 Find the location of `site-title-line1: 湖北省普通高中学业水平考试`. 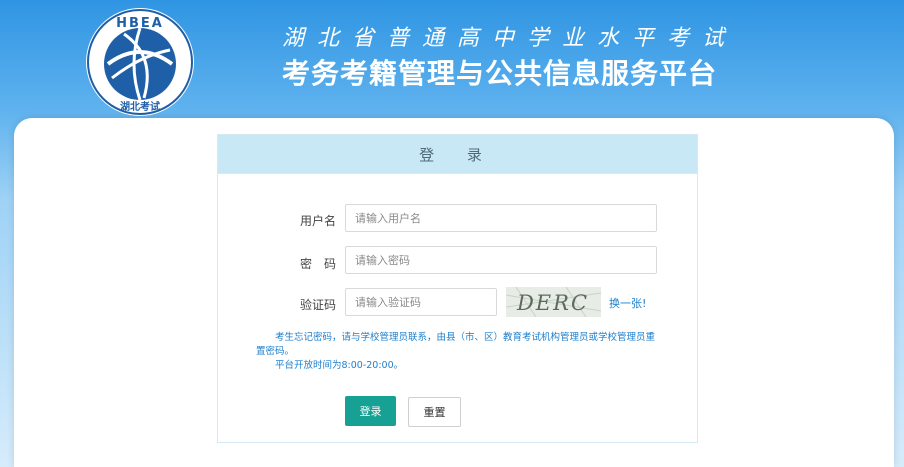

site-title-line1: 湖北省普通高中学业水平考试 is located at coordinates (510, 38).